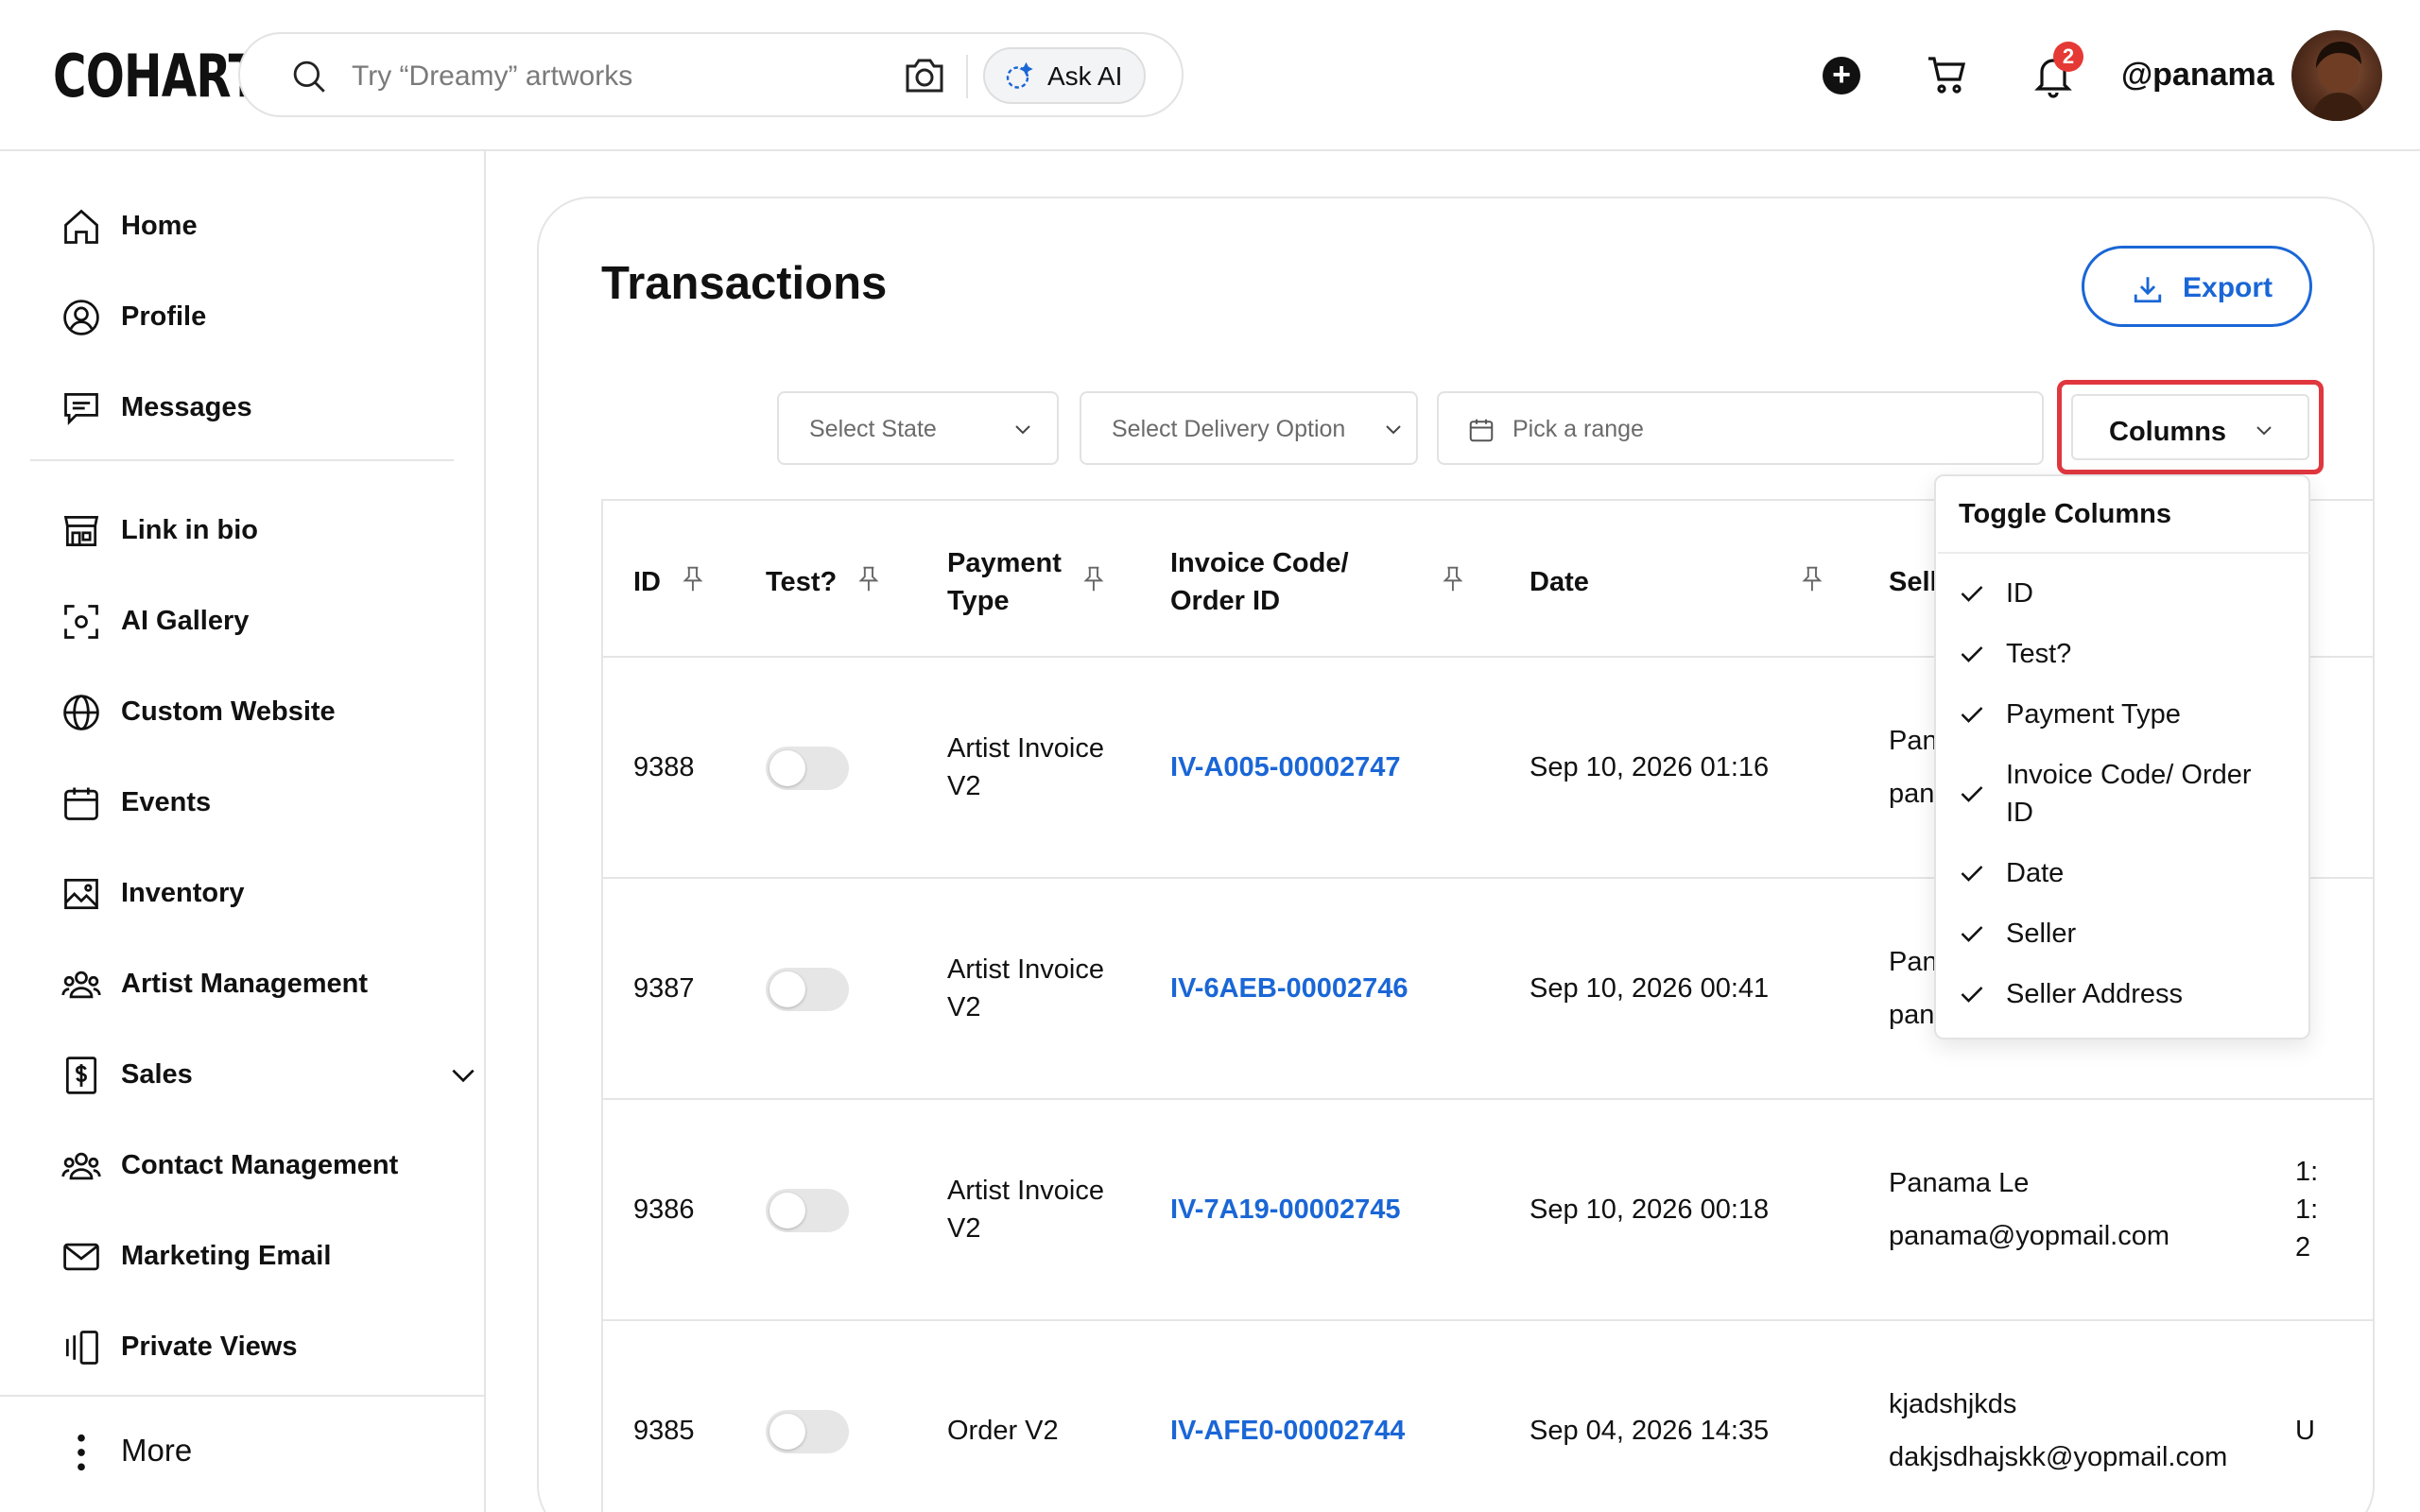  I want to click on column-header-label: Order ID, so click(1225, 601).